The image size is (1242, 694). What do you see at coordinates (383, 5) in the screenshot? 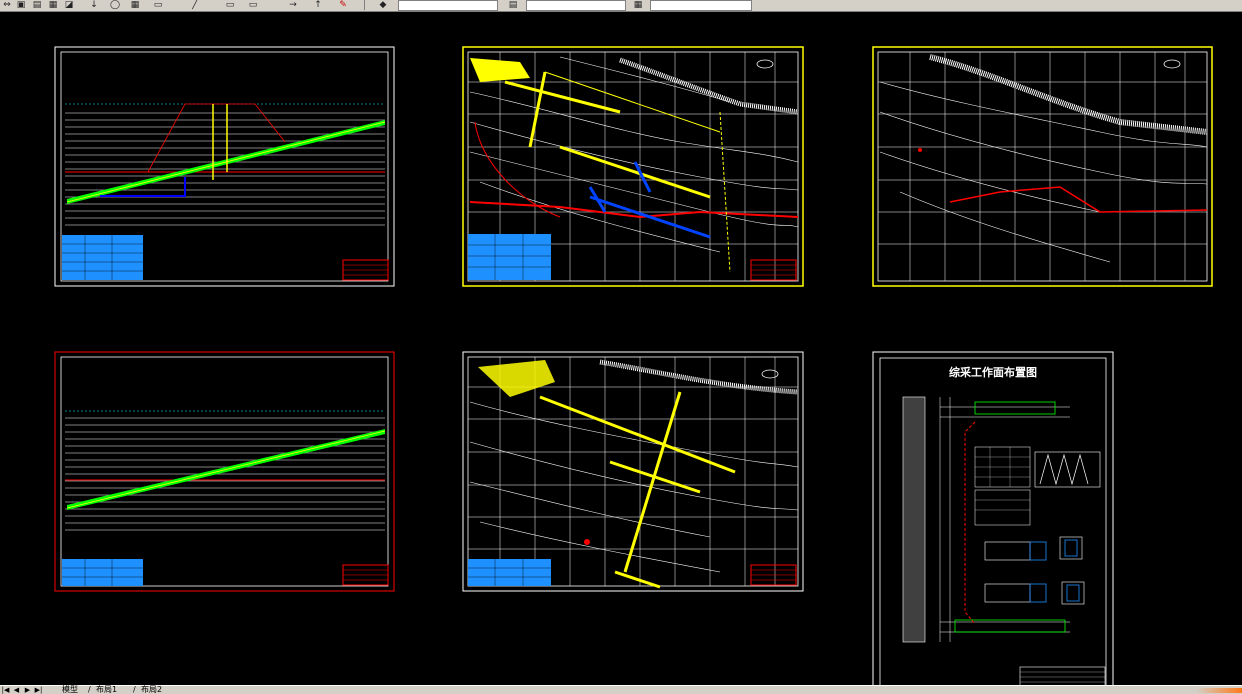
I see `layer-manager-icon: ◆` at bounding box center [383, 5].